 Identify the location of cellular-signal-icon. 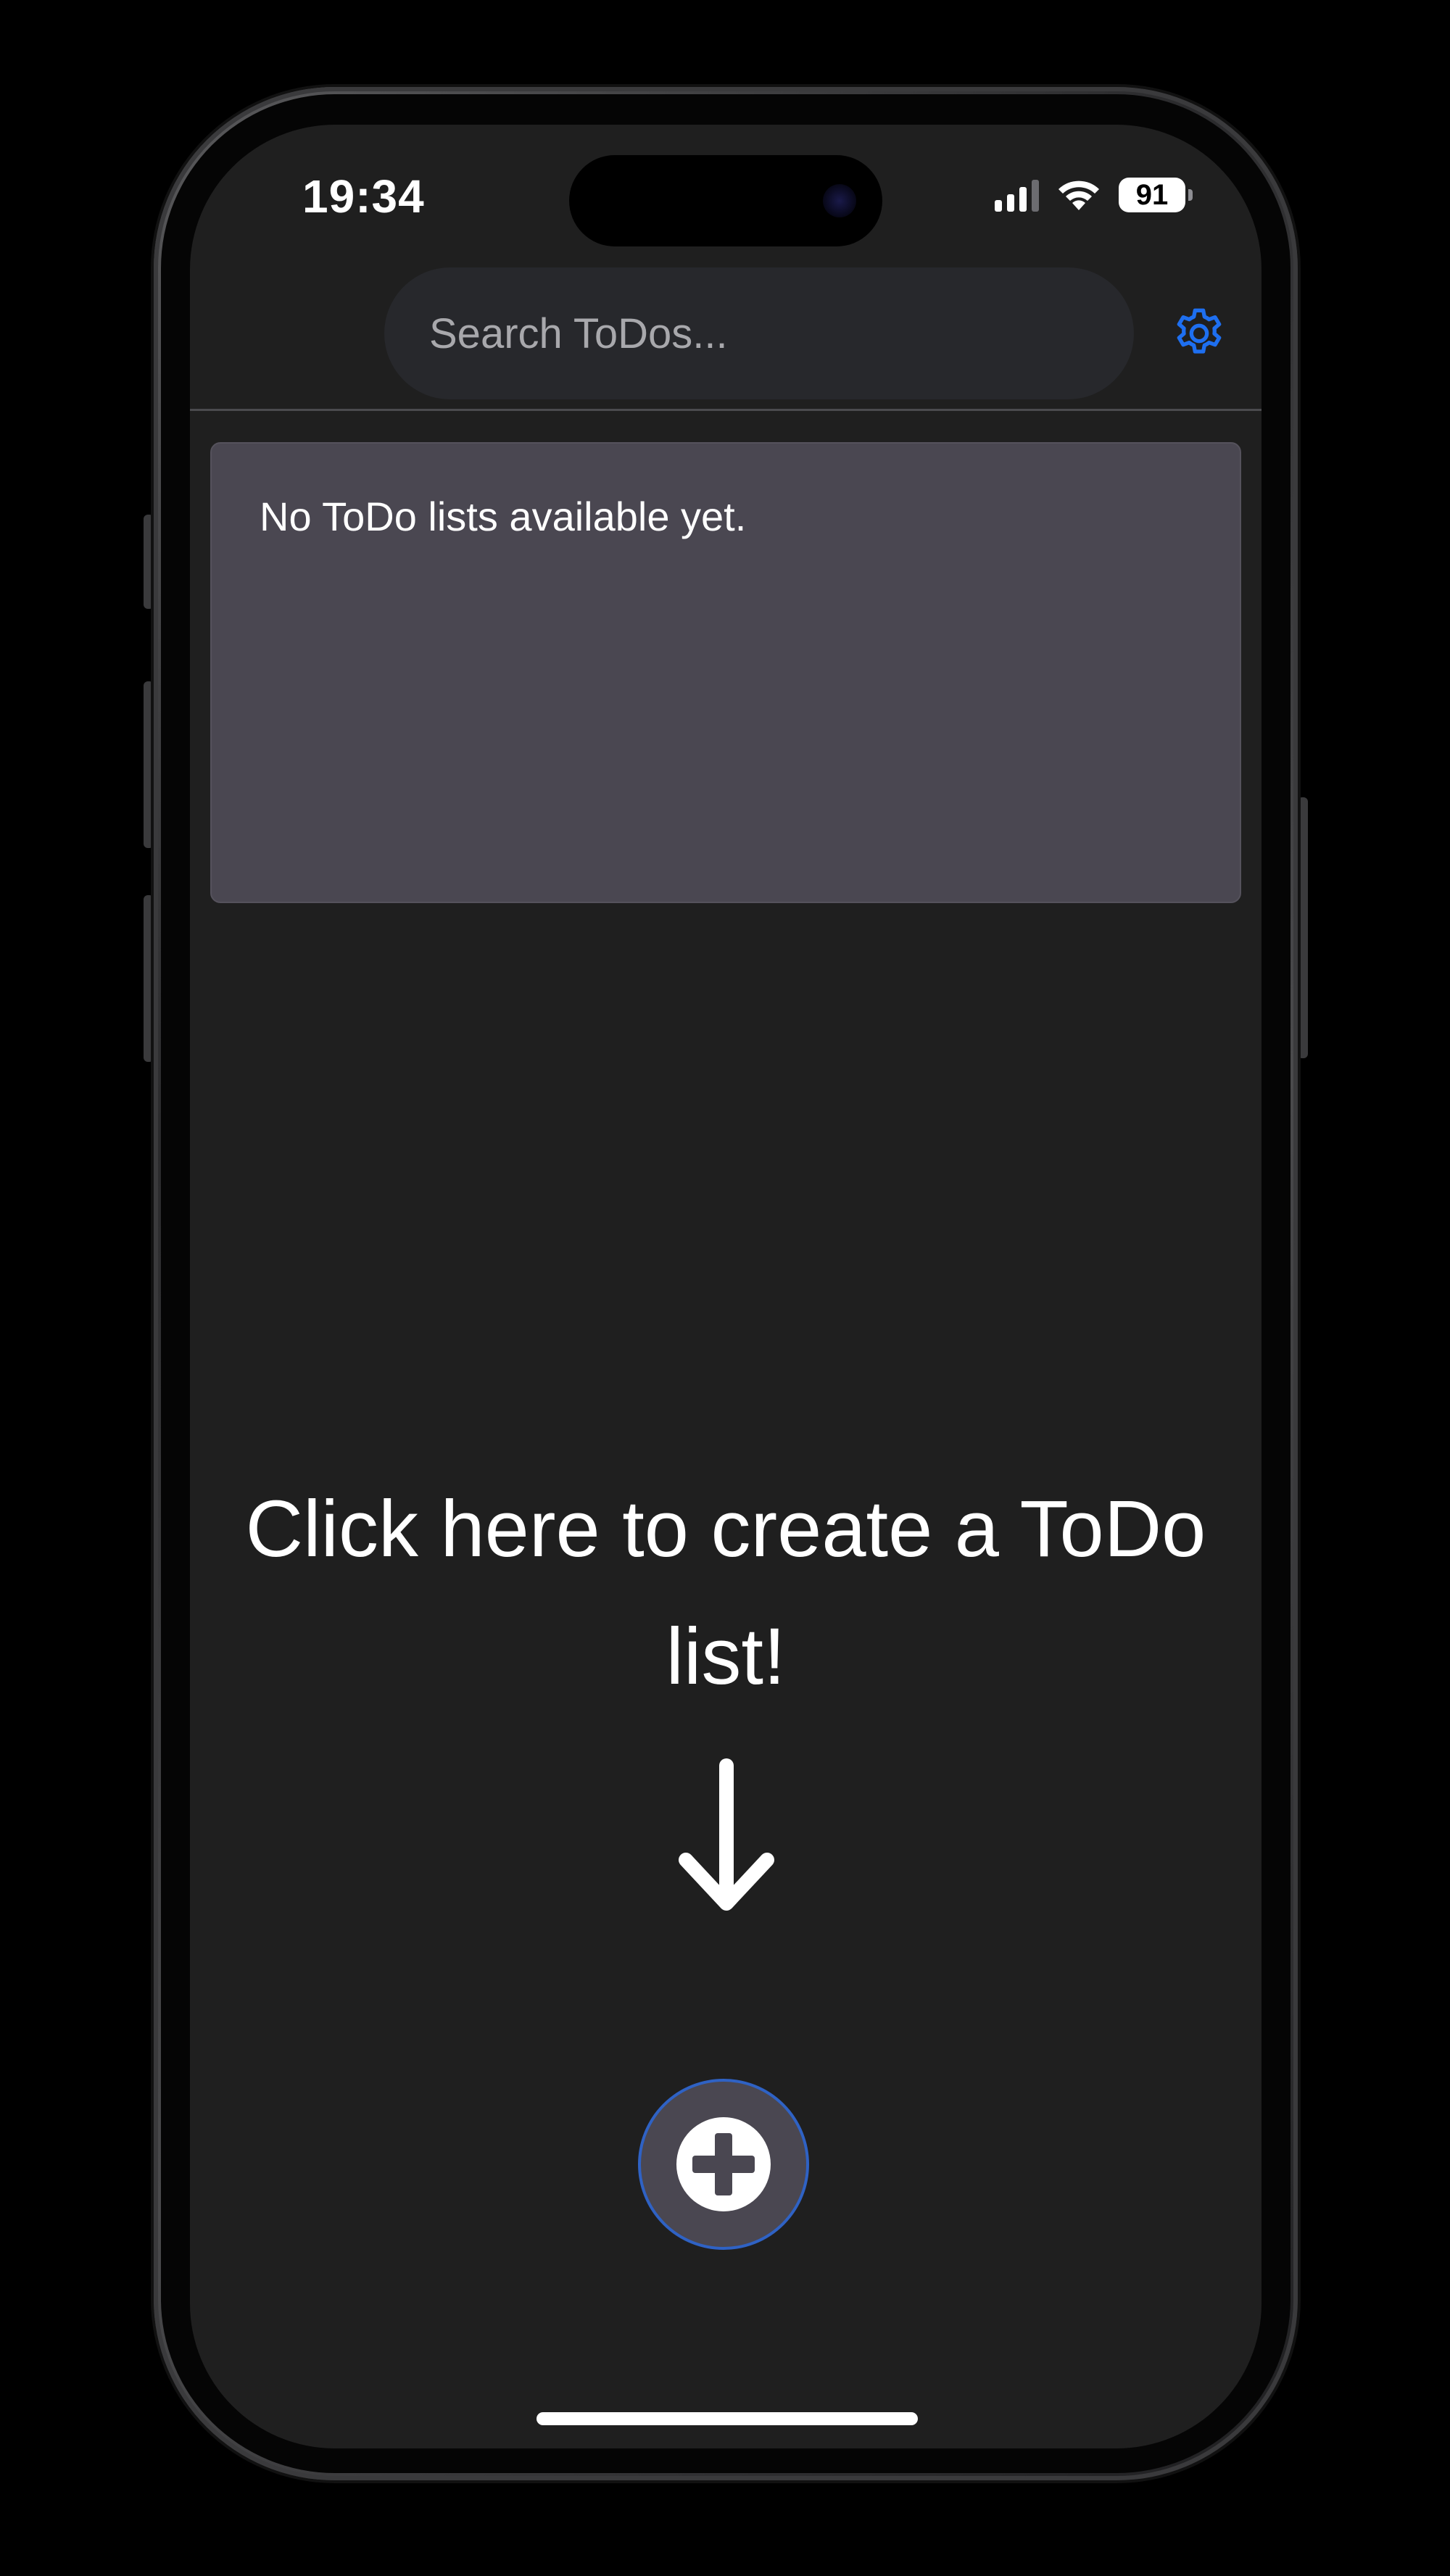
(1017, 195).